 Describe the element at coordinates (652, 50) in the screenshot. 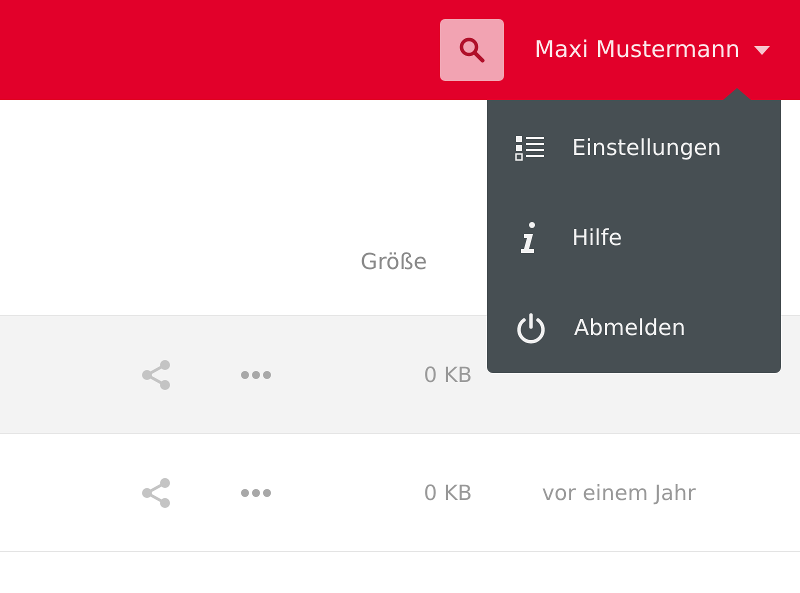

I see `user-menu-button: Maxi Mustermann` at that location.